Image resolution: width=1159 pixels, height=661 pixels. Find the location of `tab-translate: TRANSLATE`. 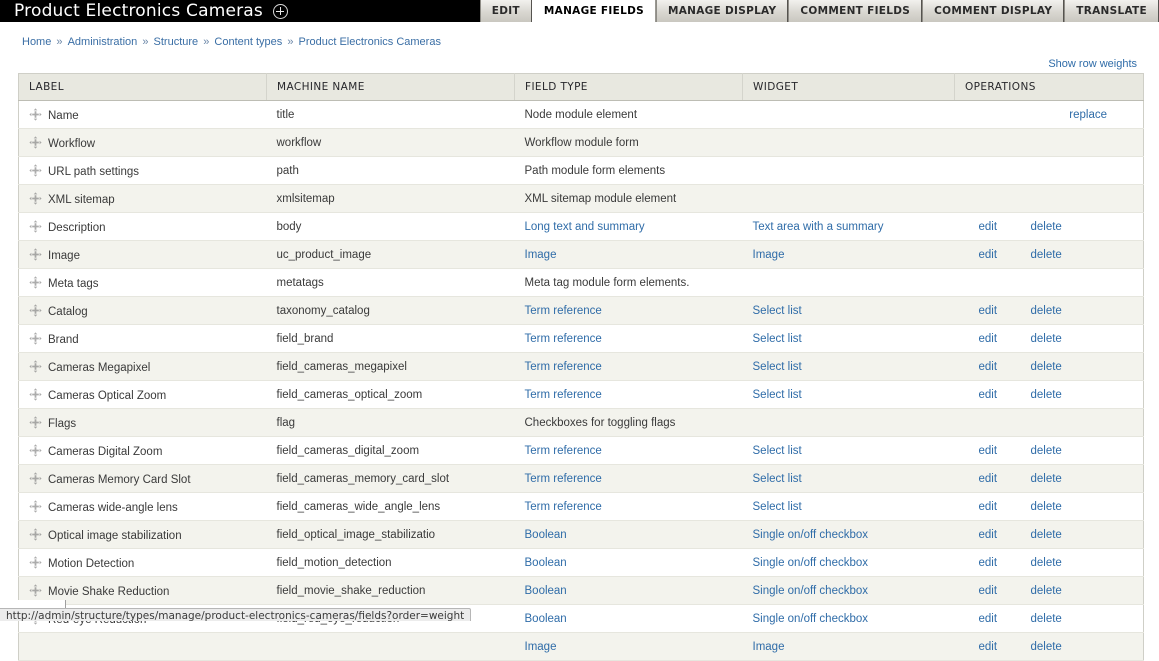

tab-translate: TRANSLATE is located at coordinates (1111, 11).